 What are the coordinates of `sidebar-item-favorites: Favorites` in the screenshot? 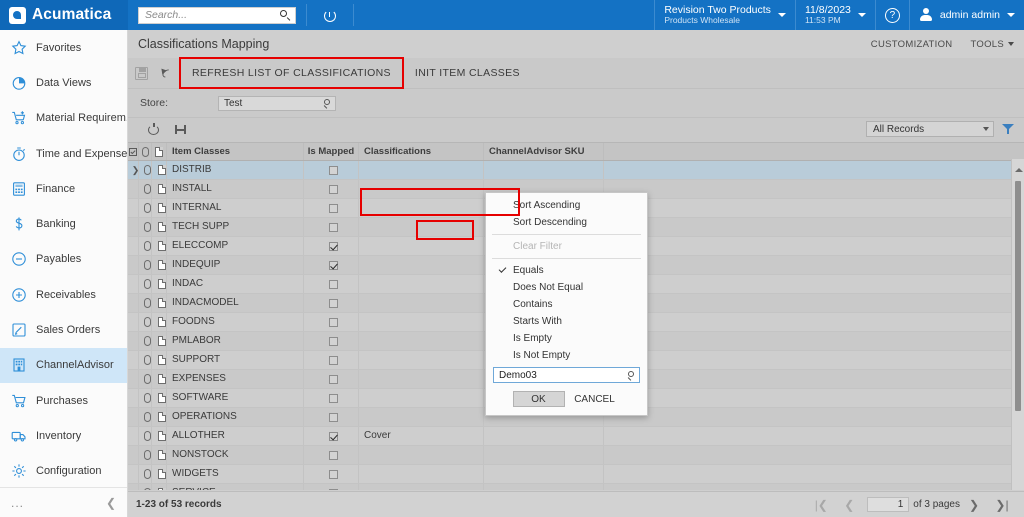 It's located at (63, 47).